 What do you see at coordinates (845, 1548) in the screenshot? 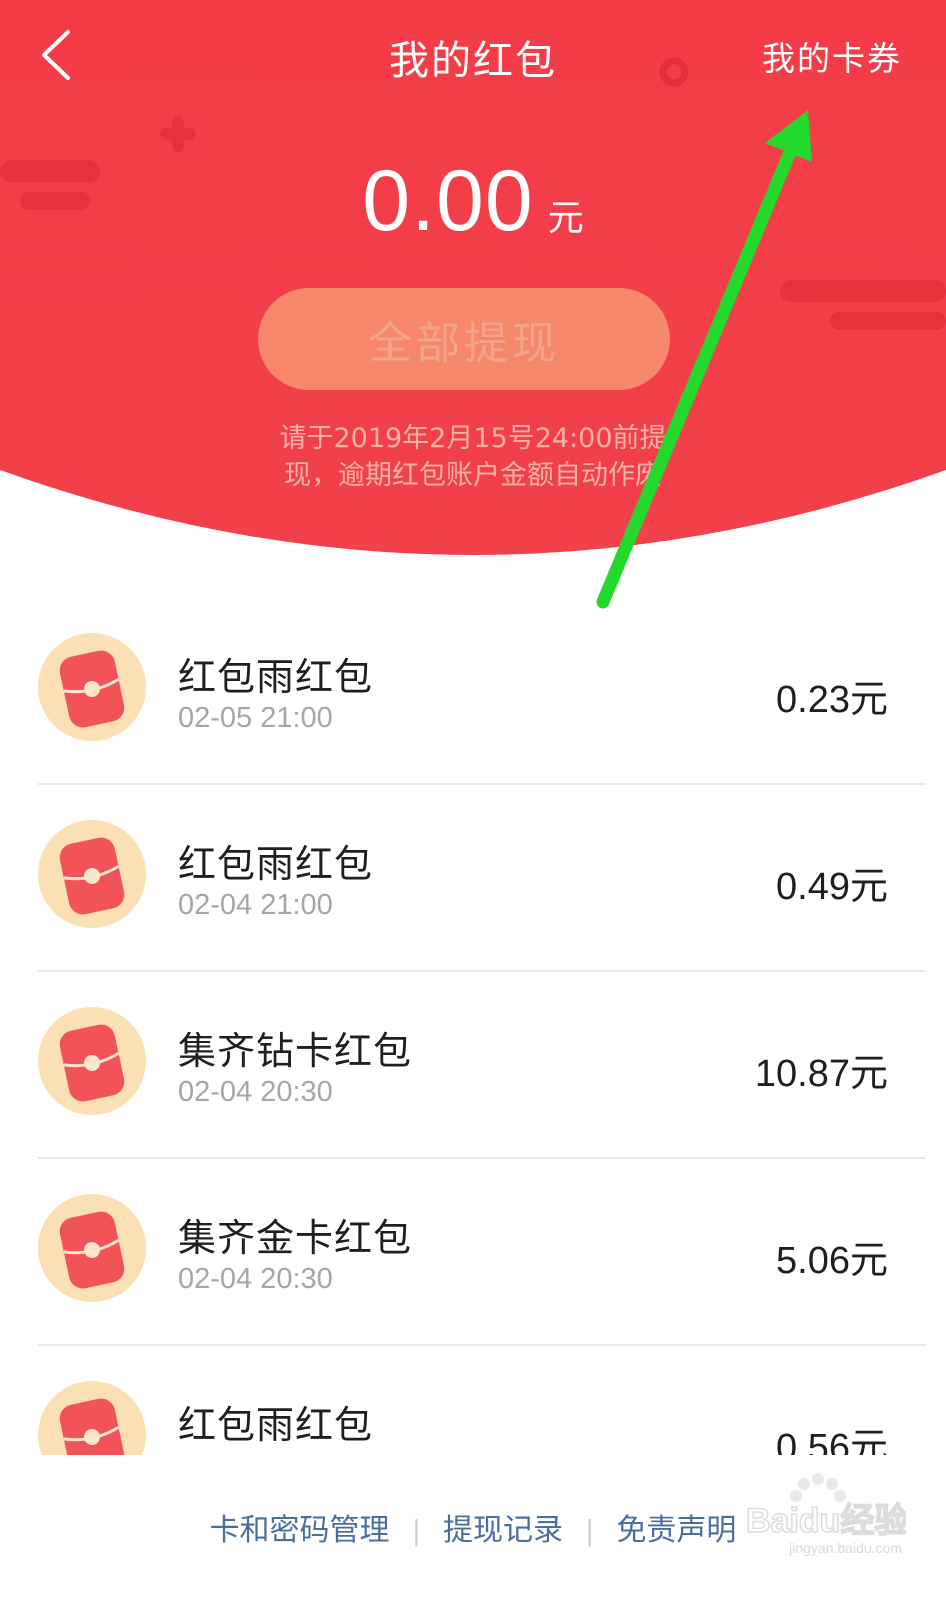
I see `watermark-site: jingyan.baidu.com` at bounding box center [845, 1548].